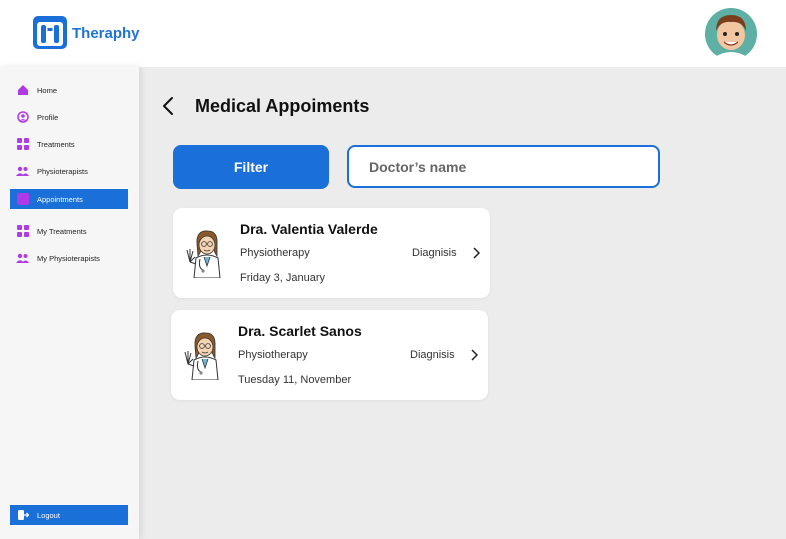 The image size is (786, 539). Describe the element at coordinates (503, 166) in the screenshot. I see `doctor-name-search-input` at that location.